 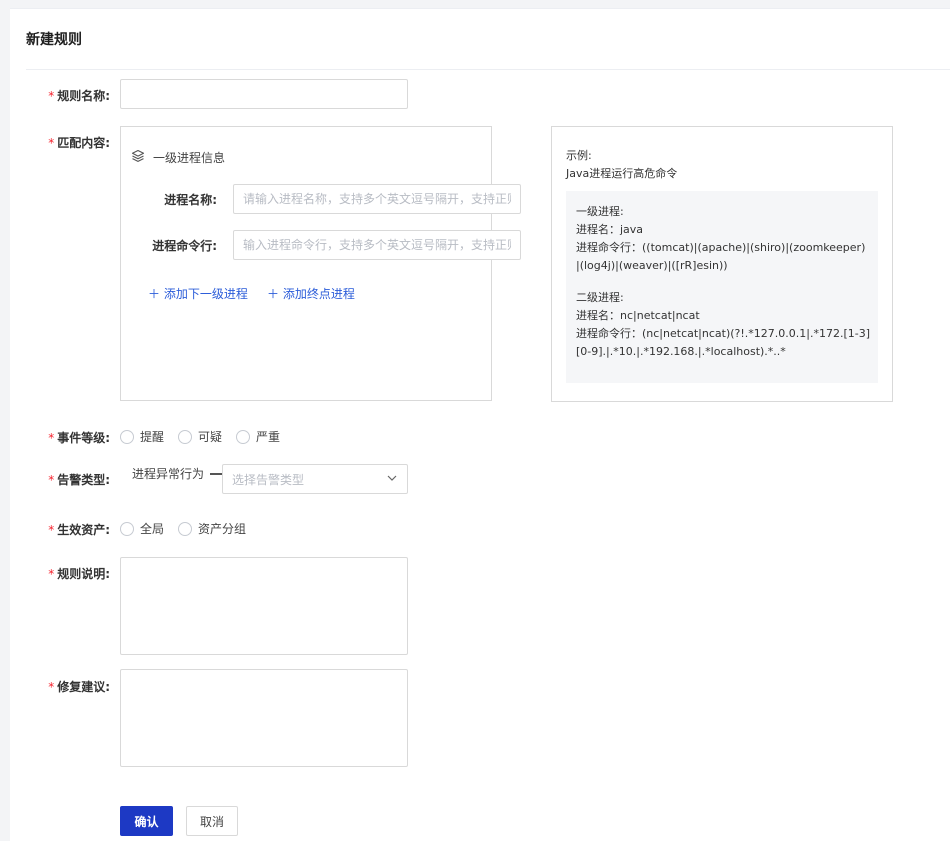 What do you see at coordinates (315, 479) in the screenshot?
I see `alarm-type-select: 选择告警类型` at bounding box center [315, 479].